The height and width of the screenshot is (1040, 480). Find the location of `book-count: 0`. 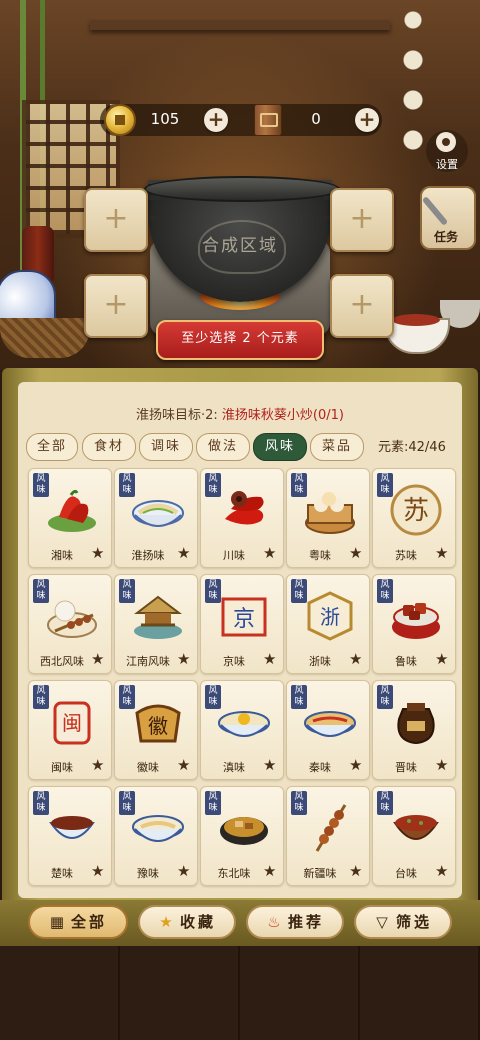

book-count: 0 is located at coordinates (316, 119).